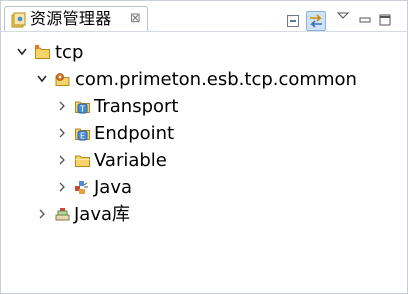 This screenshot has height=294, width=408. What do you see at coordinates (71, 18) in the screenshot?
I see `tab-title: 资源管理器` at bounding box center [71, 18].